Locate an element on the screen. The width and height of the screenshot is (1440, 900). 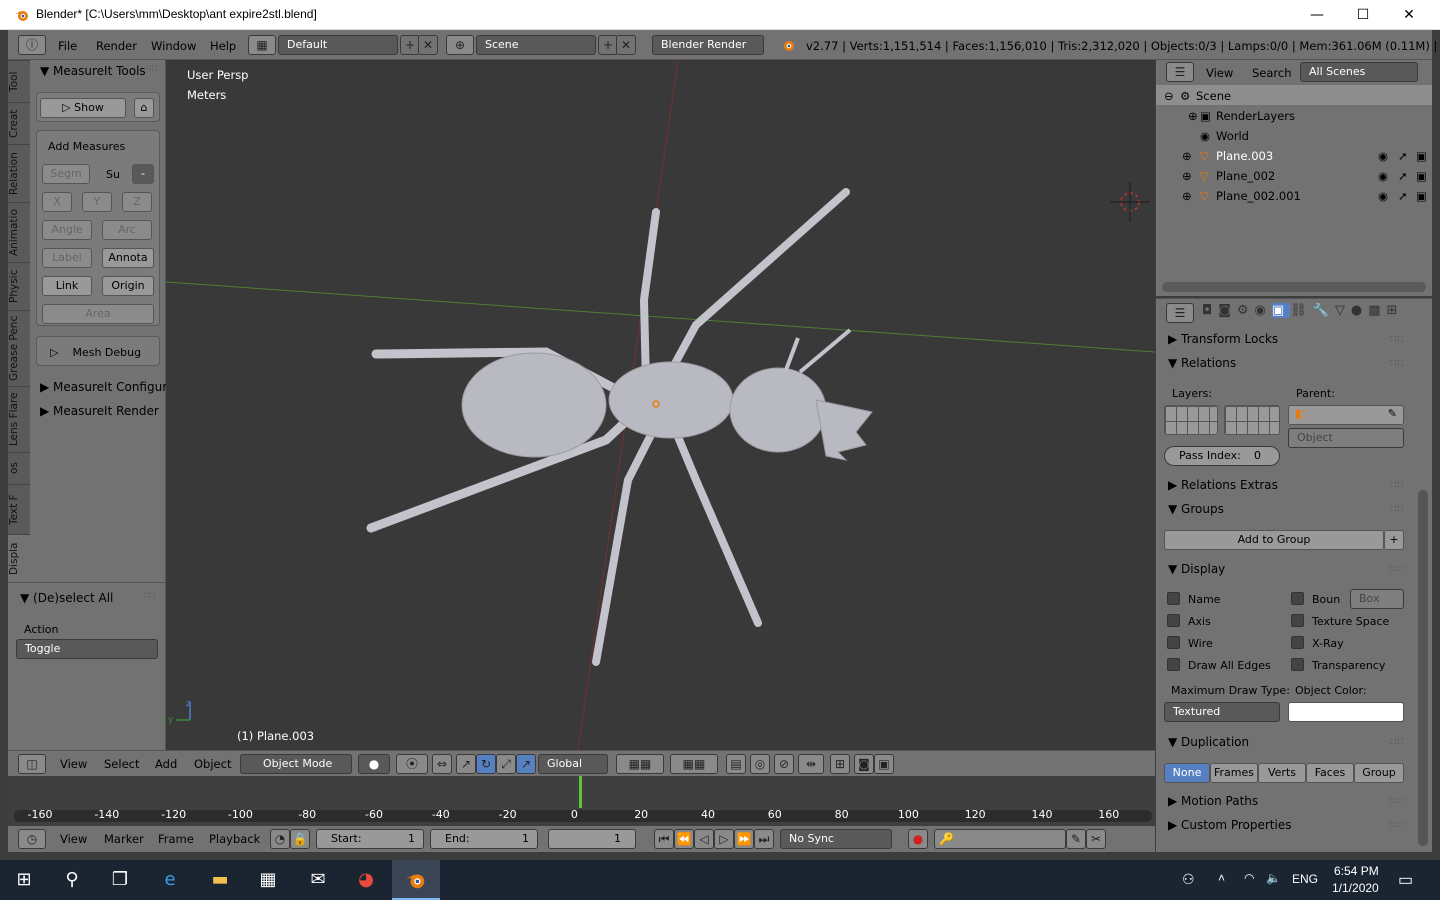
deselect-all-header: ▼ (De)select All is located at coordinates (66, 598).